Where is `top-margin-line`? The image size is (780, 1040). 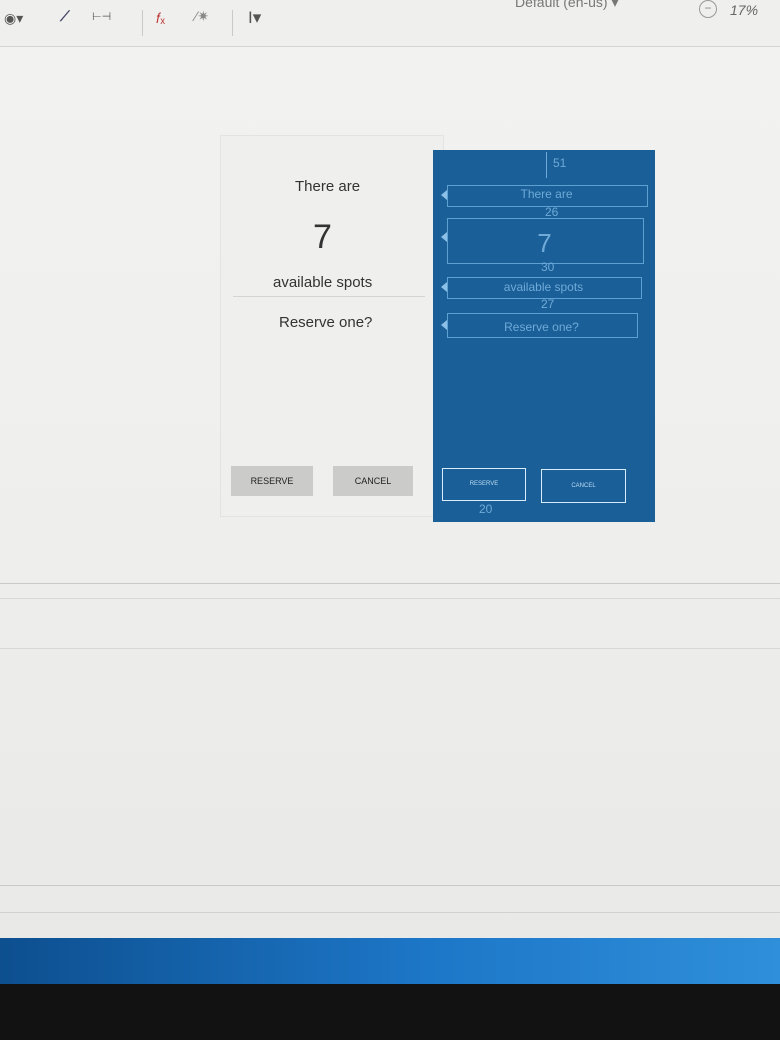 top-margin-line is located at coordinates (546, 165).